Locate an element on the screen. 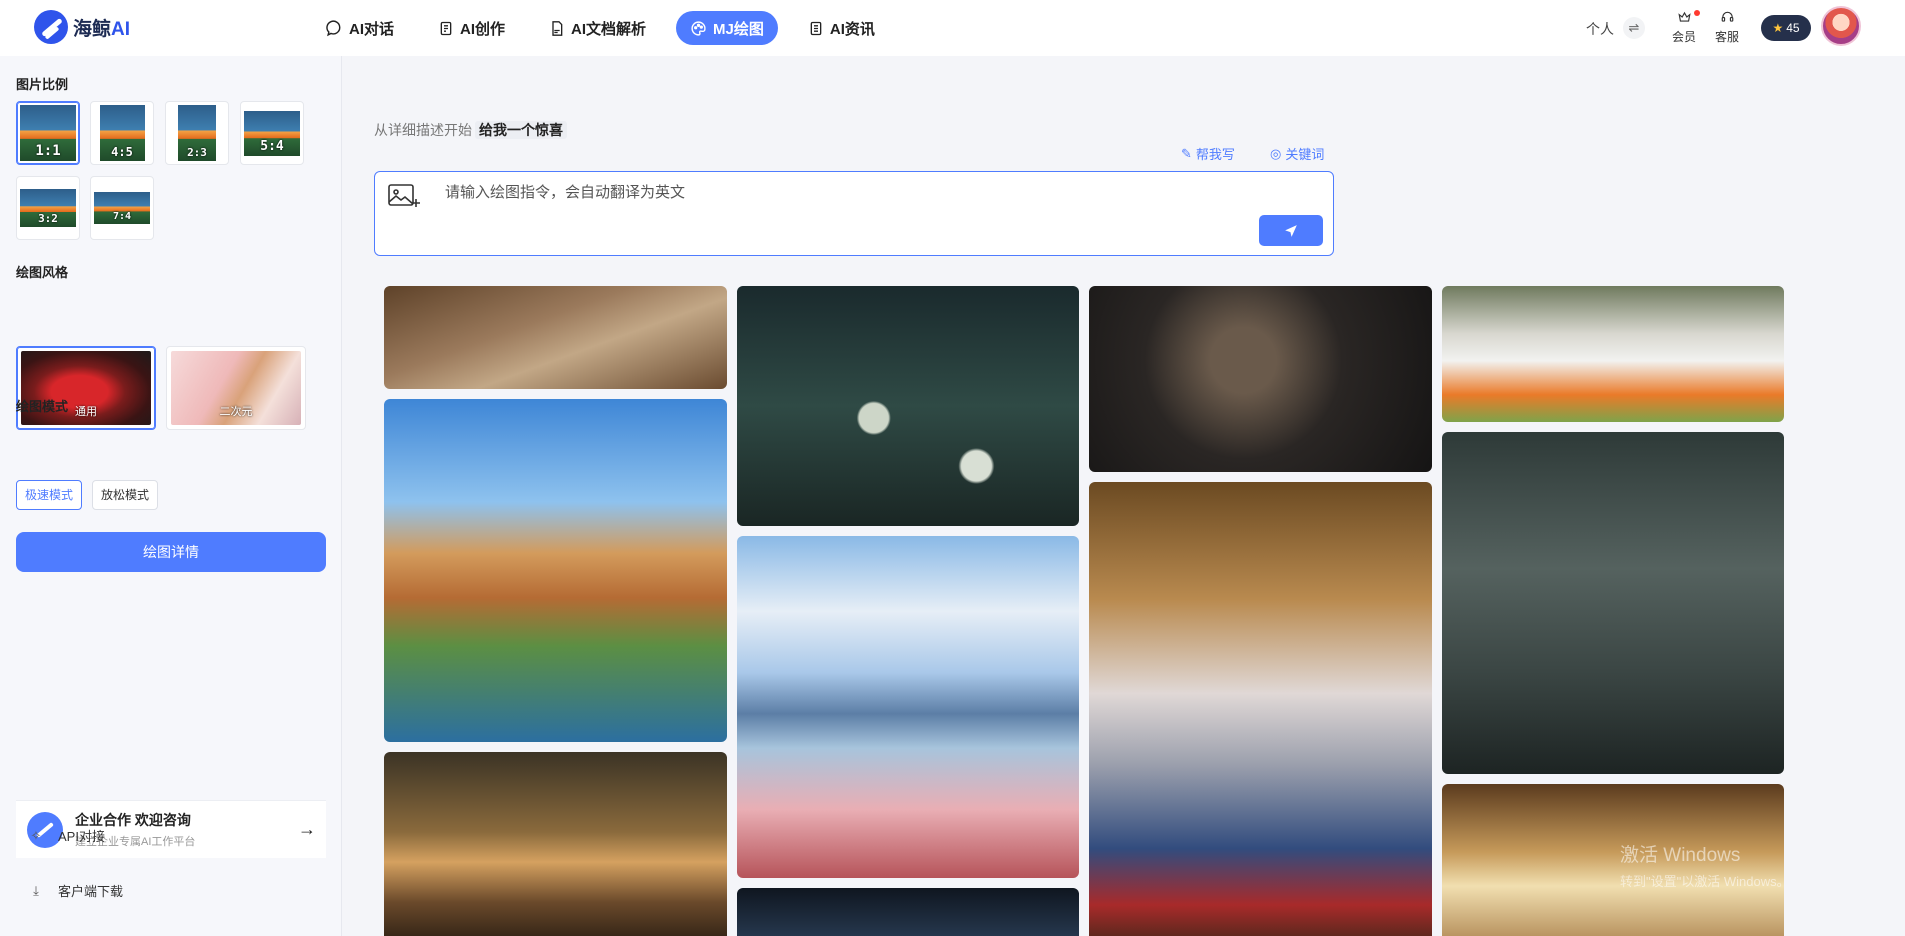 This screenshot has width=1905, height=936. news-icon is located at coordinates (816, 28).